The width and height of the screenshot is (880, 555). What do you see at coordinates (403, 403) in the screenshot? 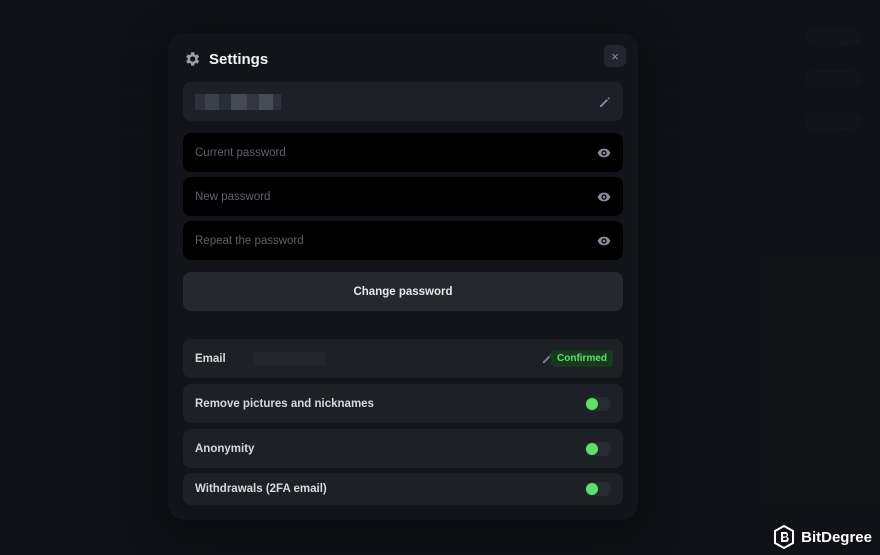
I see `toggle-row: Remove pictures and nicknames` at bounding box center [403, 403].